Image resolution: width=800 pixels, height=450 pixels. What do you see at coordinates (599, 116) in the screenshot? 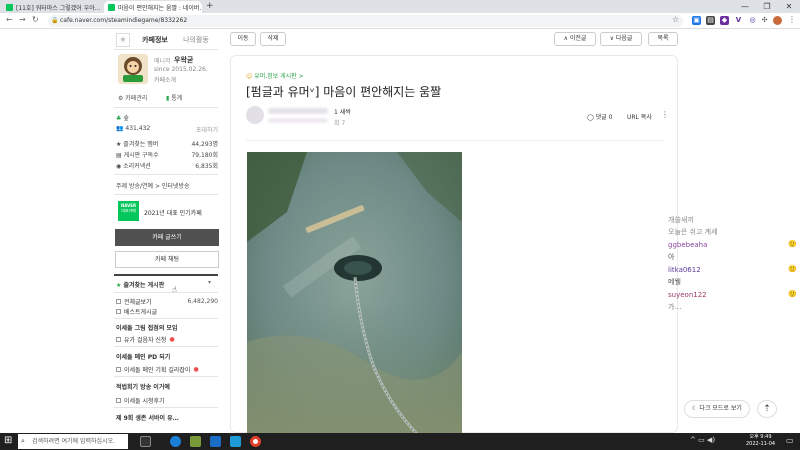
I see `comments-link: ◯ 댓글 0` at bounding box center [599, 116].